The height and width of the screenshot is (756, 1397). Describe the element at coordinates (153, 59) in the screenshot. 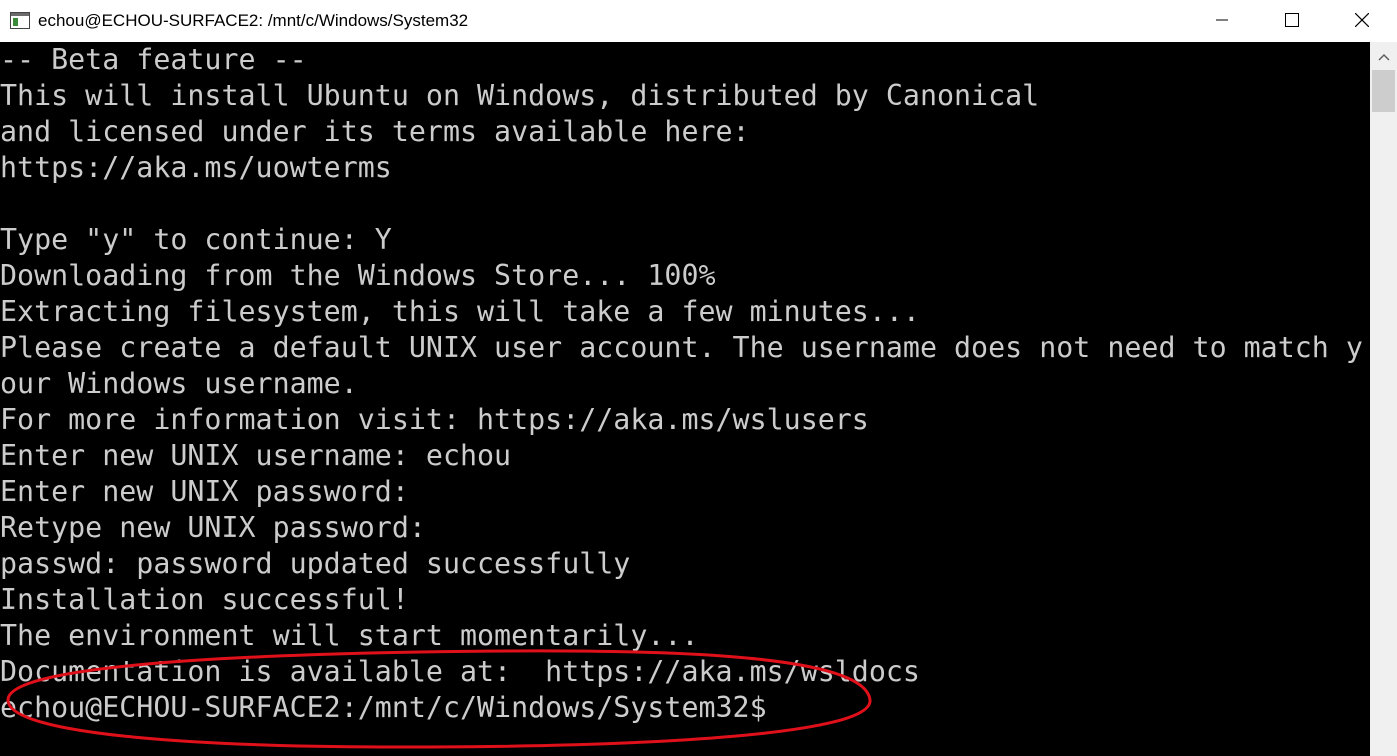

I see `terminal-line: -- Beta feature --` at that location.